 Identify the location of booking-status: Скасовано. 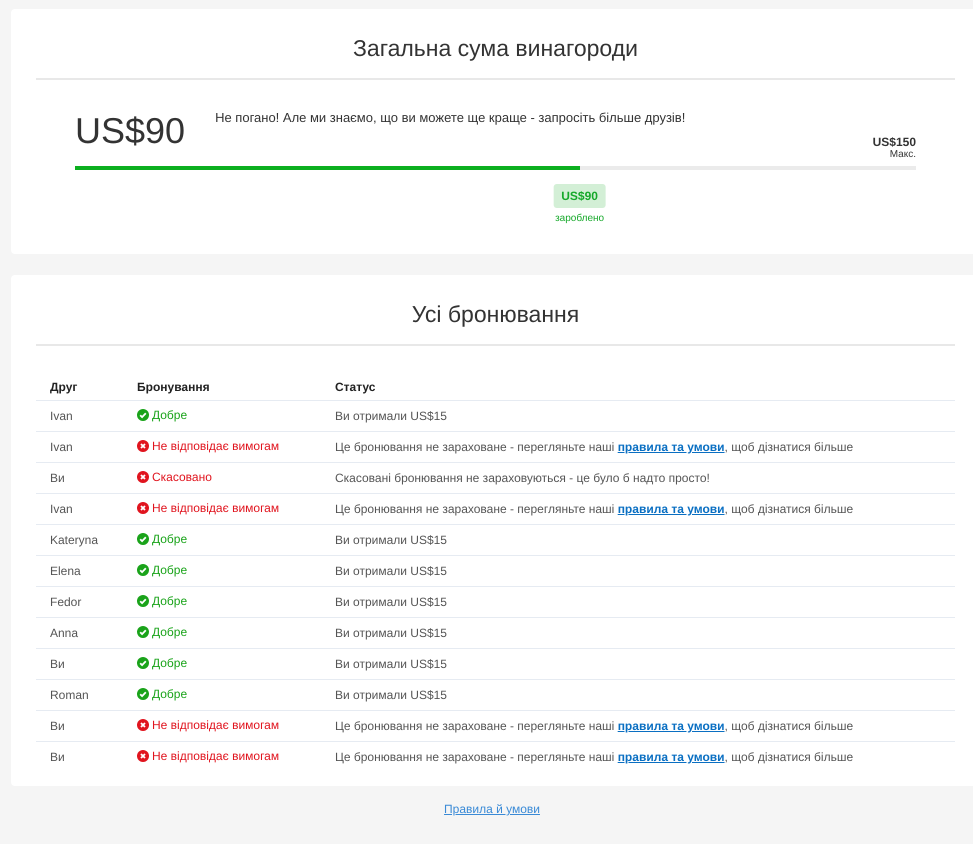
(174, 477).